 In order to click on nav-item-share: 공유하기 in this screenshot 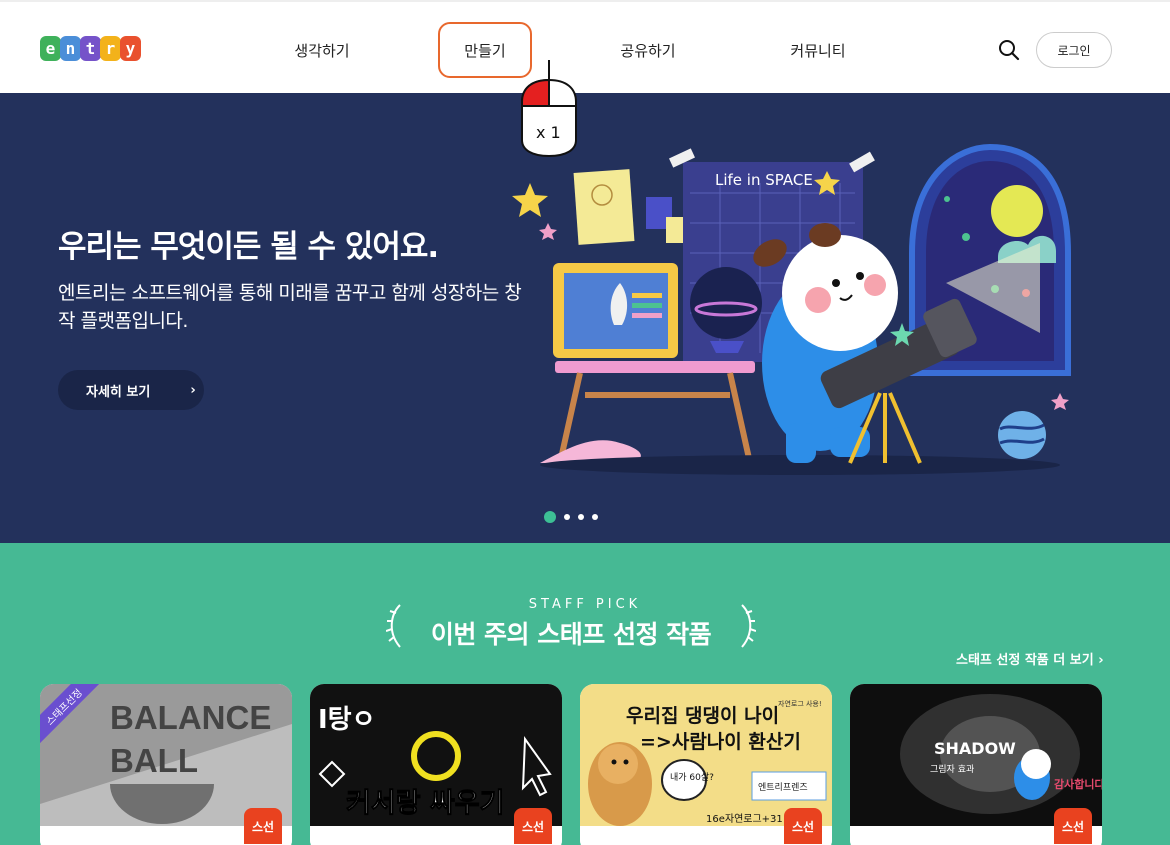, I will do `click(648, 50)`.